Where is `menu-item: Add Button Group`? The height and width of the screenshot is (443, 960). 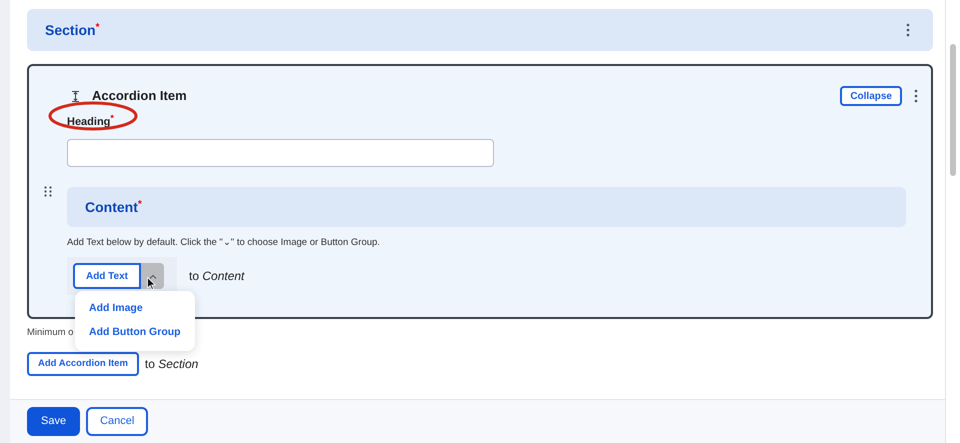 menu-item: Add Button Group is located at coordinates (135, 333).